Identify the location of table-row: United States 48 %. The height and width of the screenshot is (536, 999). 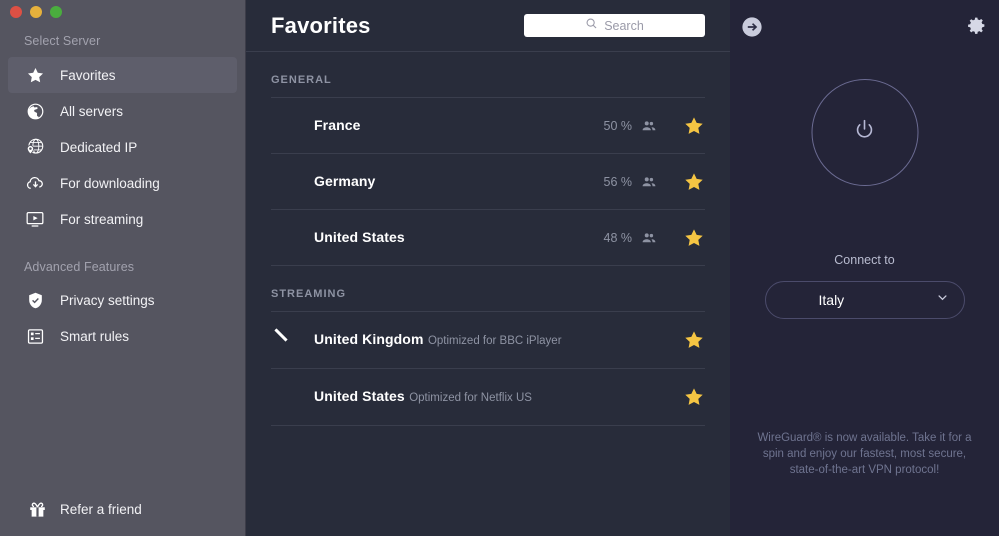
(488, 238).